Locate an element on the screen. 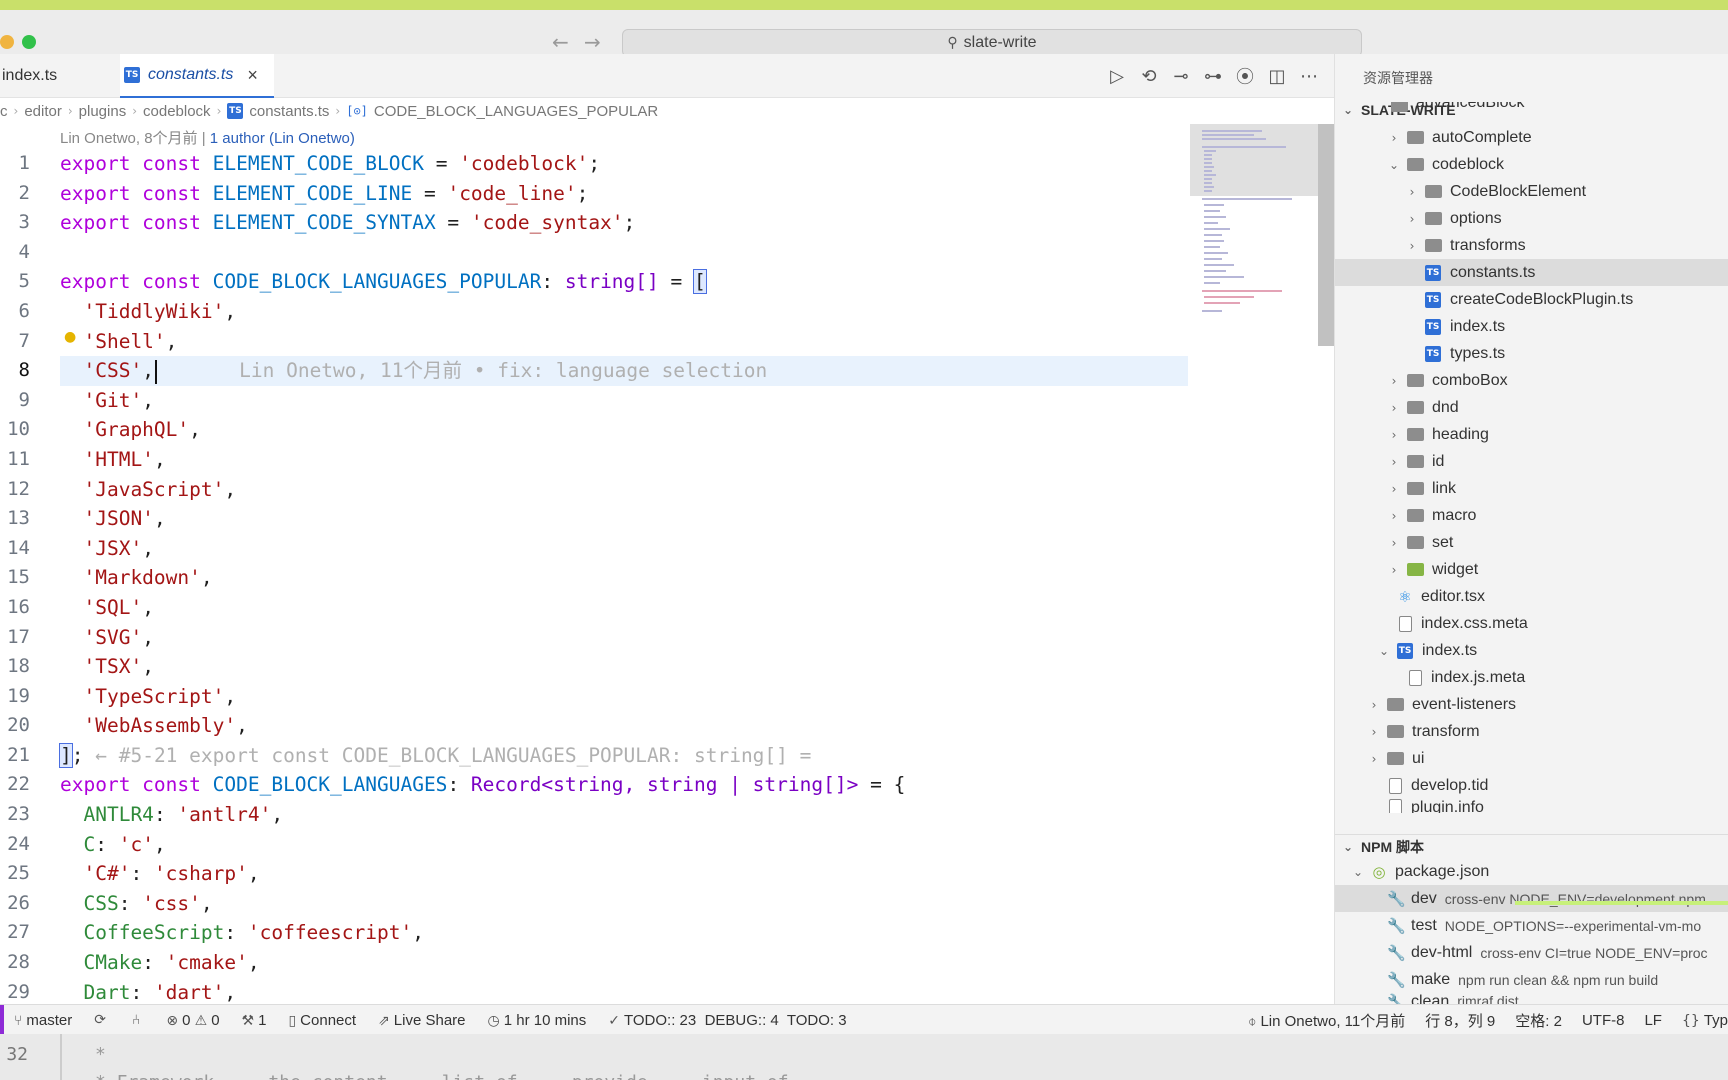 The width and height of the screenshot is (1728, 1080). problems-status: ⊗ 0 ⚠ 0 is located at coordinates (192, 1020).